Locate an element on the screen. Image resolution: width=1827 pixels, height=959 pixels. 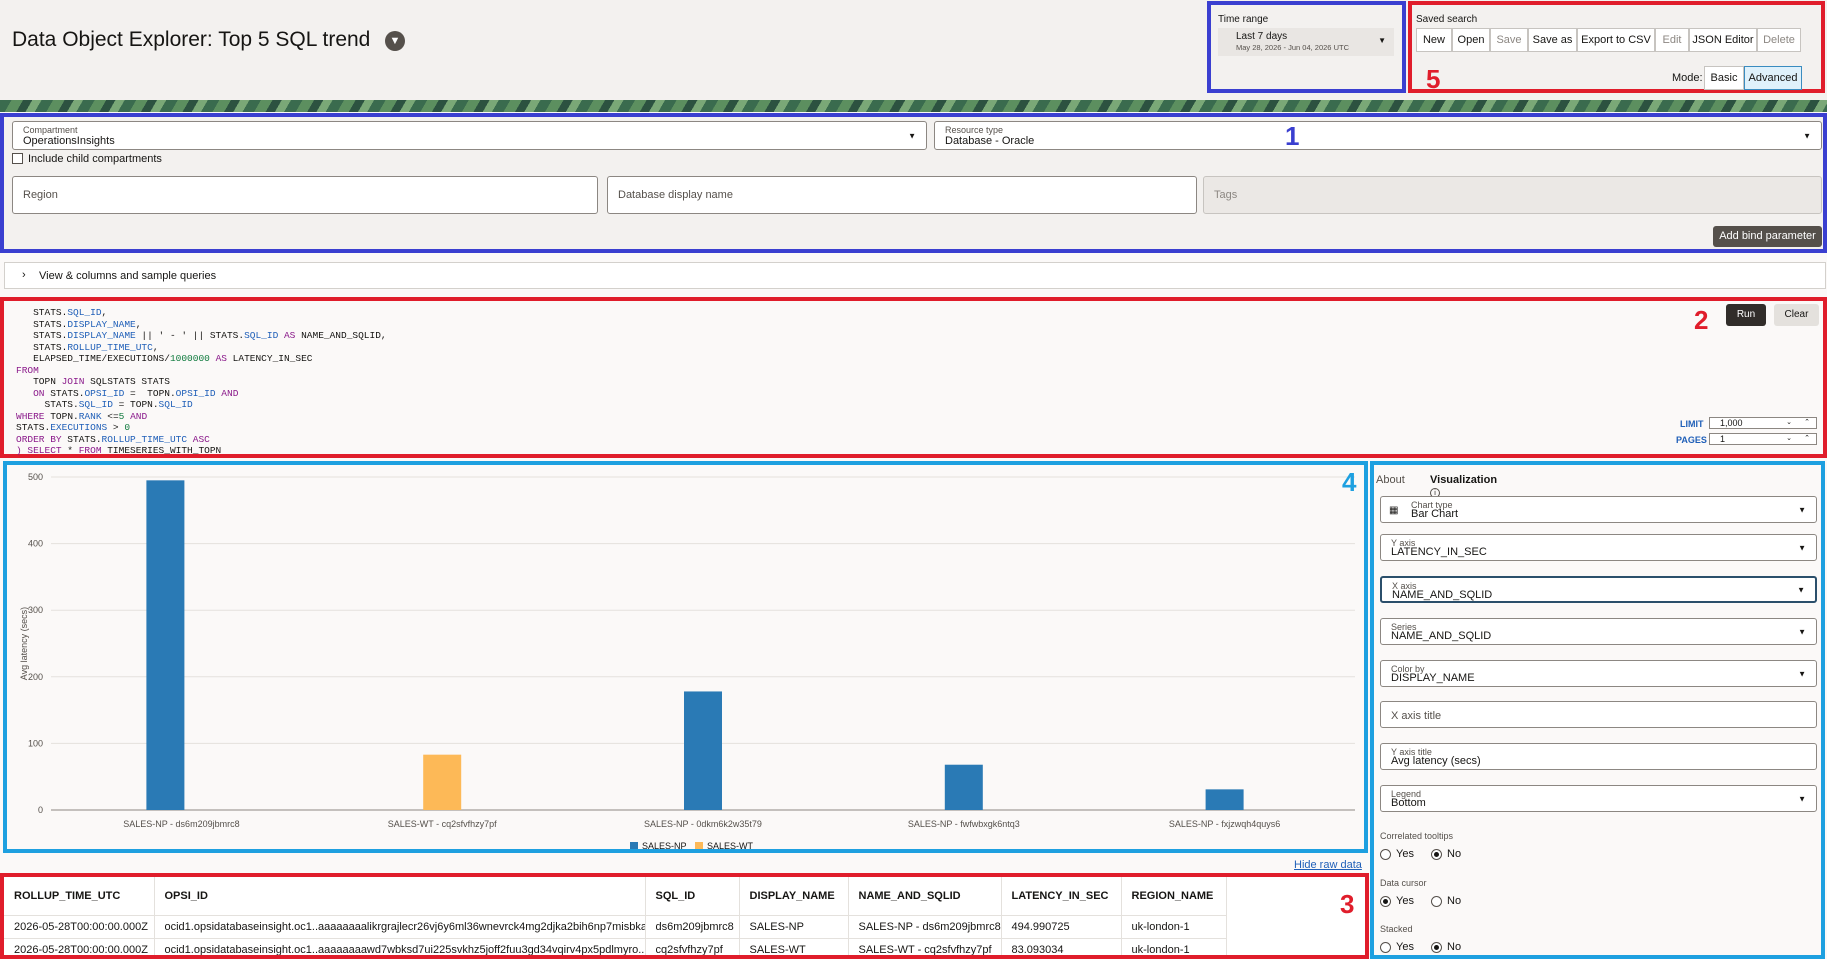
clear-button: Clear is located at coordinates (1796, 315).